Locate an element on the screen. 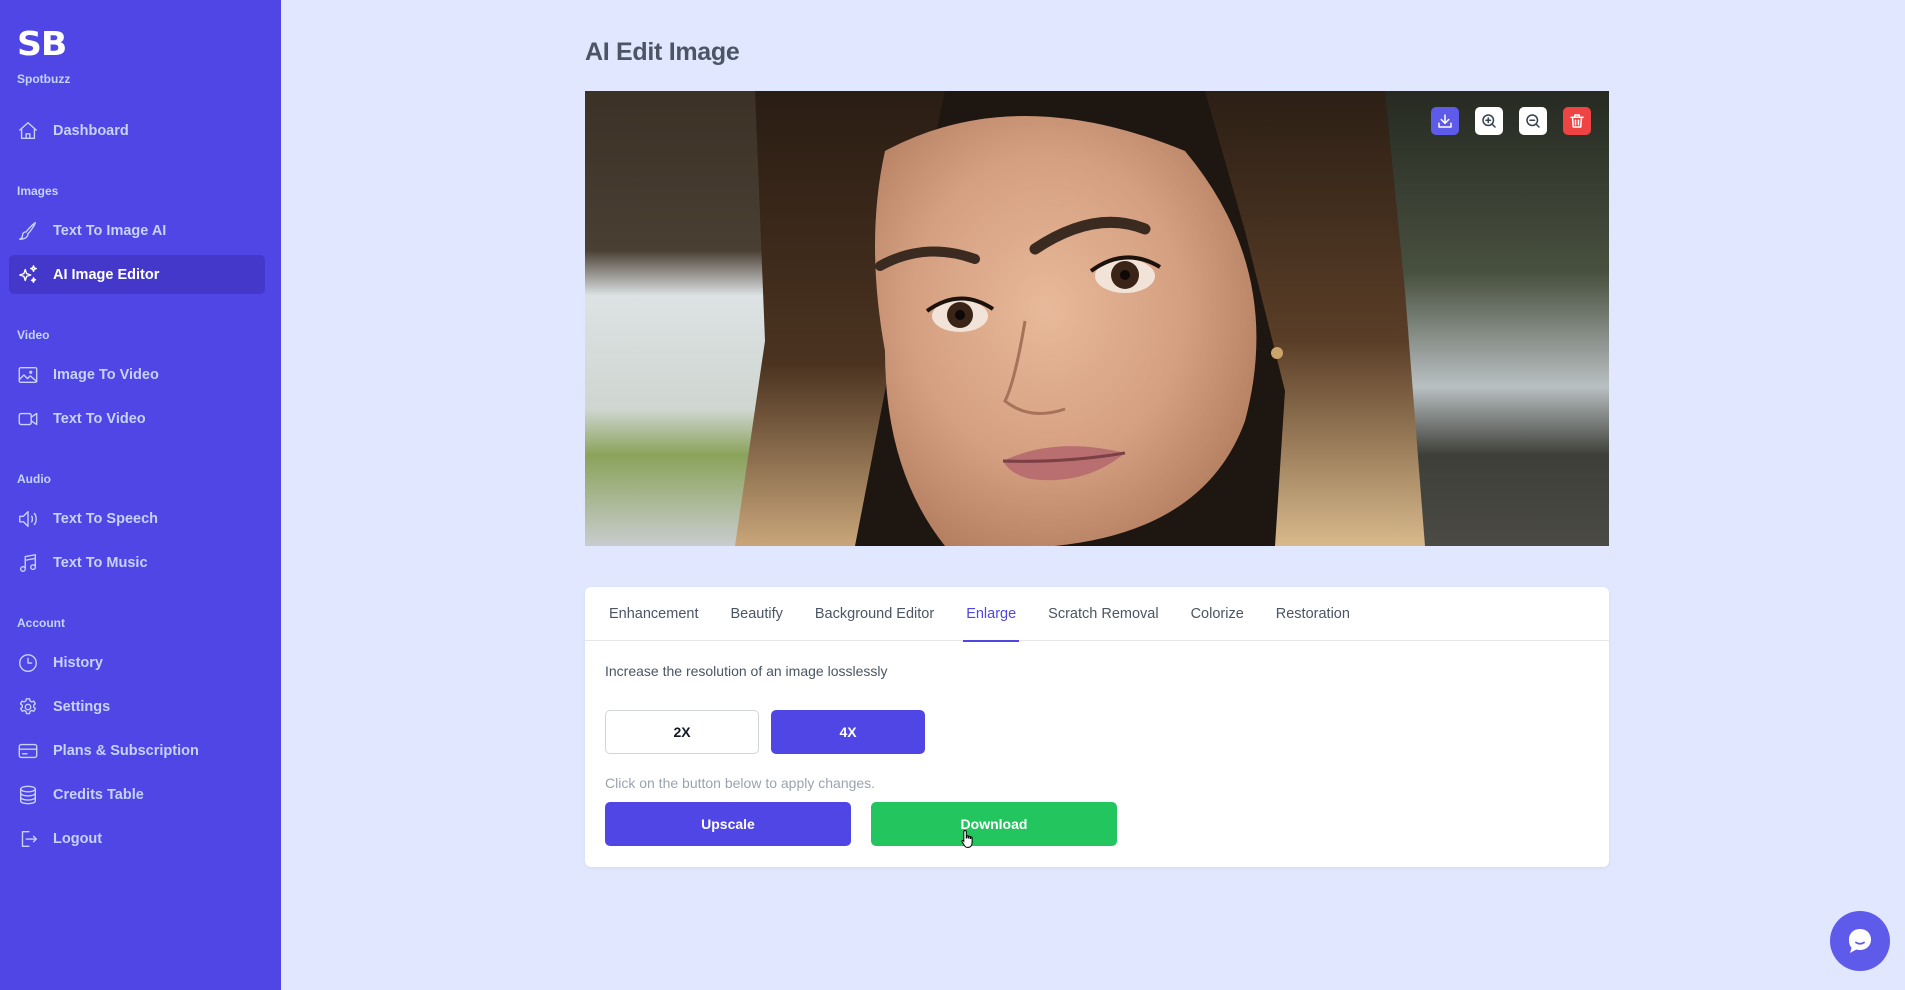 The width and height of the screenshot is (1905, 990). zoom-out-button is located at coordinates (1533, 121).